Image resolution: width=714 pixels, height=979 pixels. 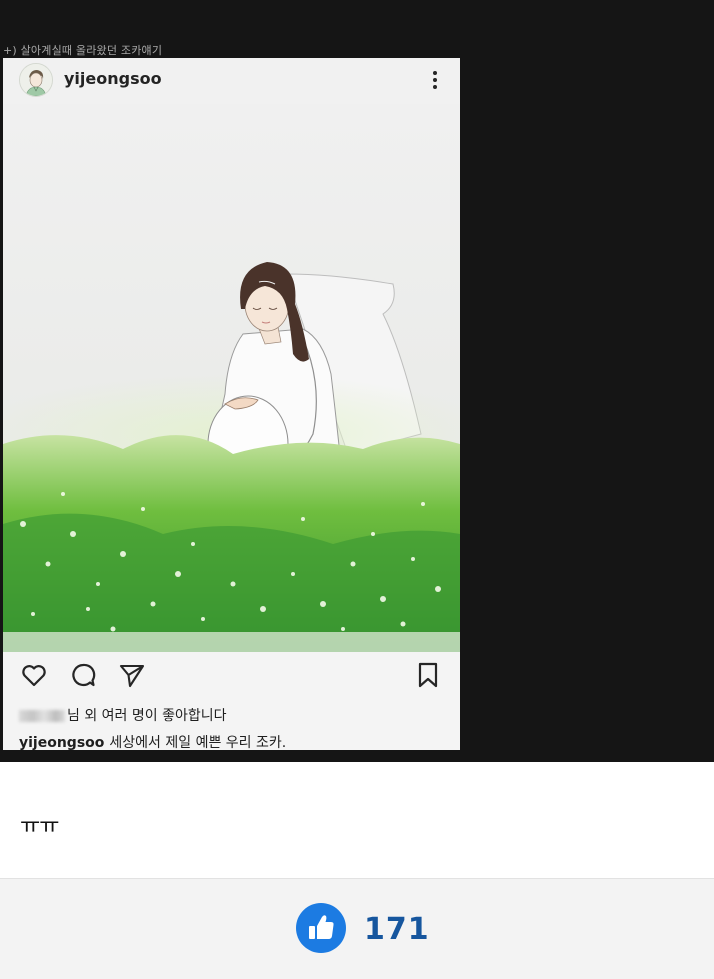 What do you see at coordinates (231, 81) in the screenshot?
I see `post-header: yijeongsoo` at bounding box center [231, 81].